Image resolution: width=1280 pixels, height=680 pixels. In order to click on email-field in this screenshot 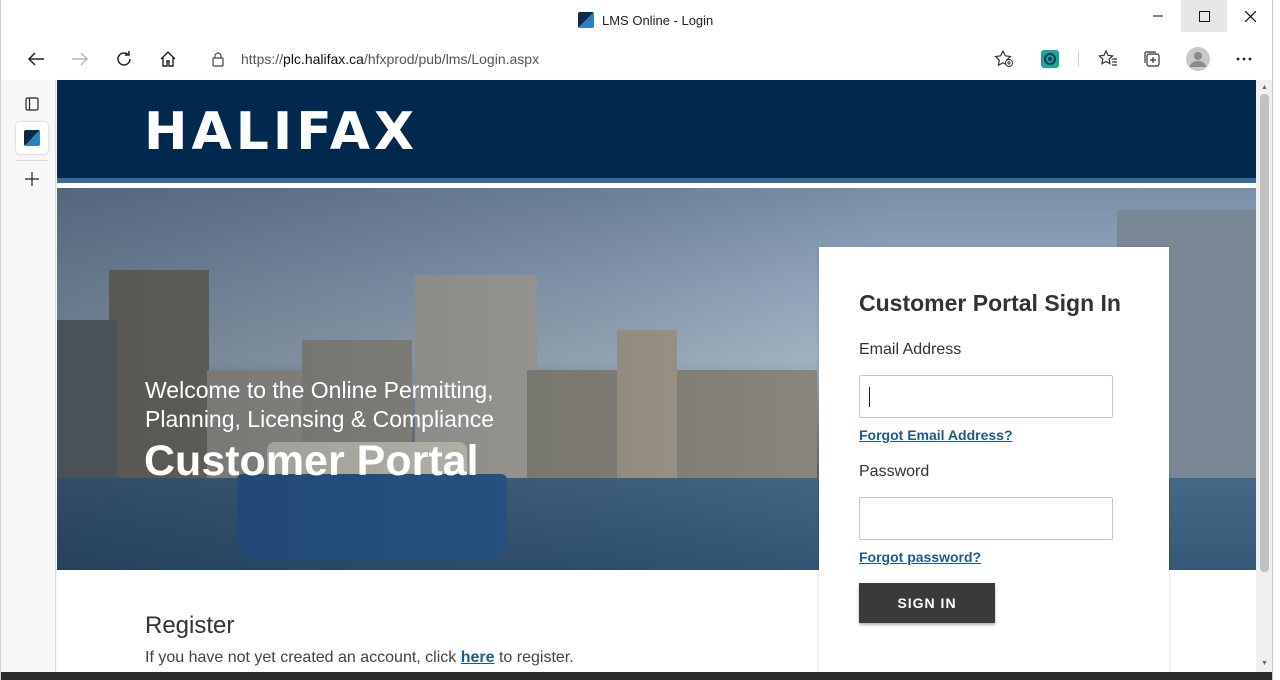, I will do `click(986, 396)`.